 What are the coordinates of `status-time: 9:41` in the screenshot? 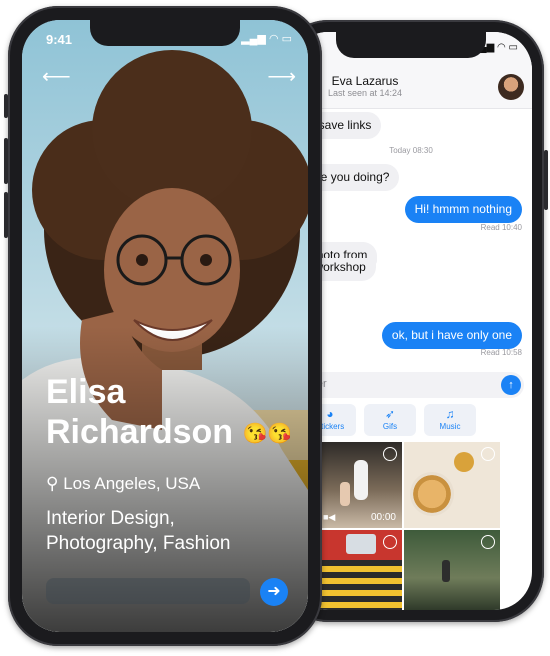 It's located at (59, 39).